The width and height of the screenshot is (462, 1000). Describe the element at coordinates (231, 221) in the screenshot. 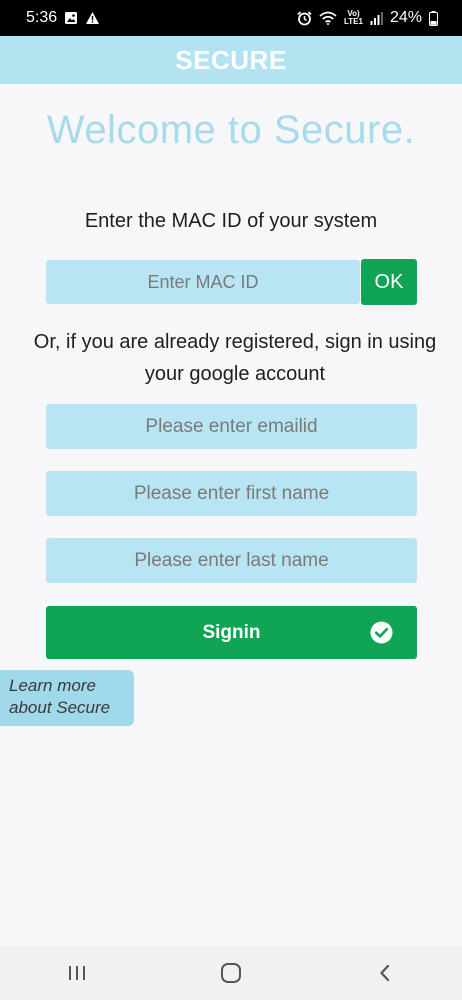

I see `mac-prompt: Enter the MAC ID of your system` at that location.